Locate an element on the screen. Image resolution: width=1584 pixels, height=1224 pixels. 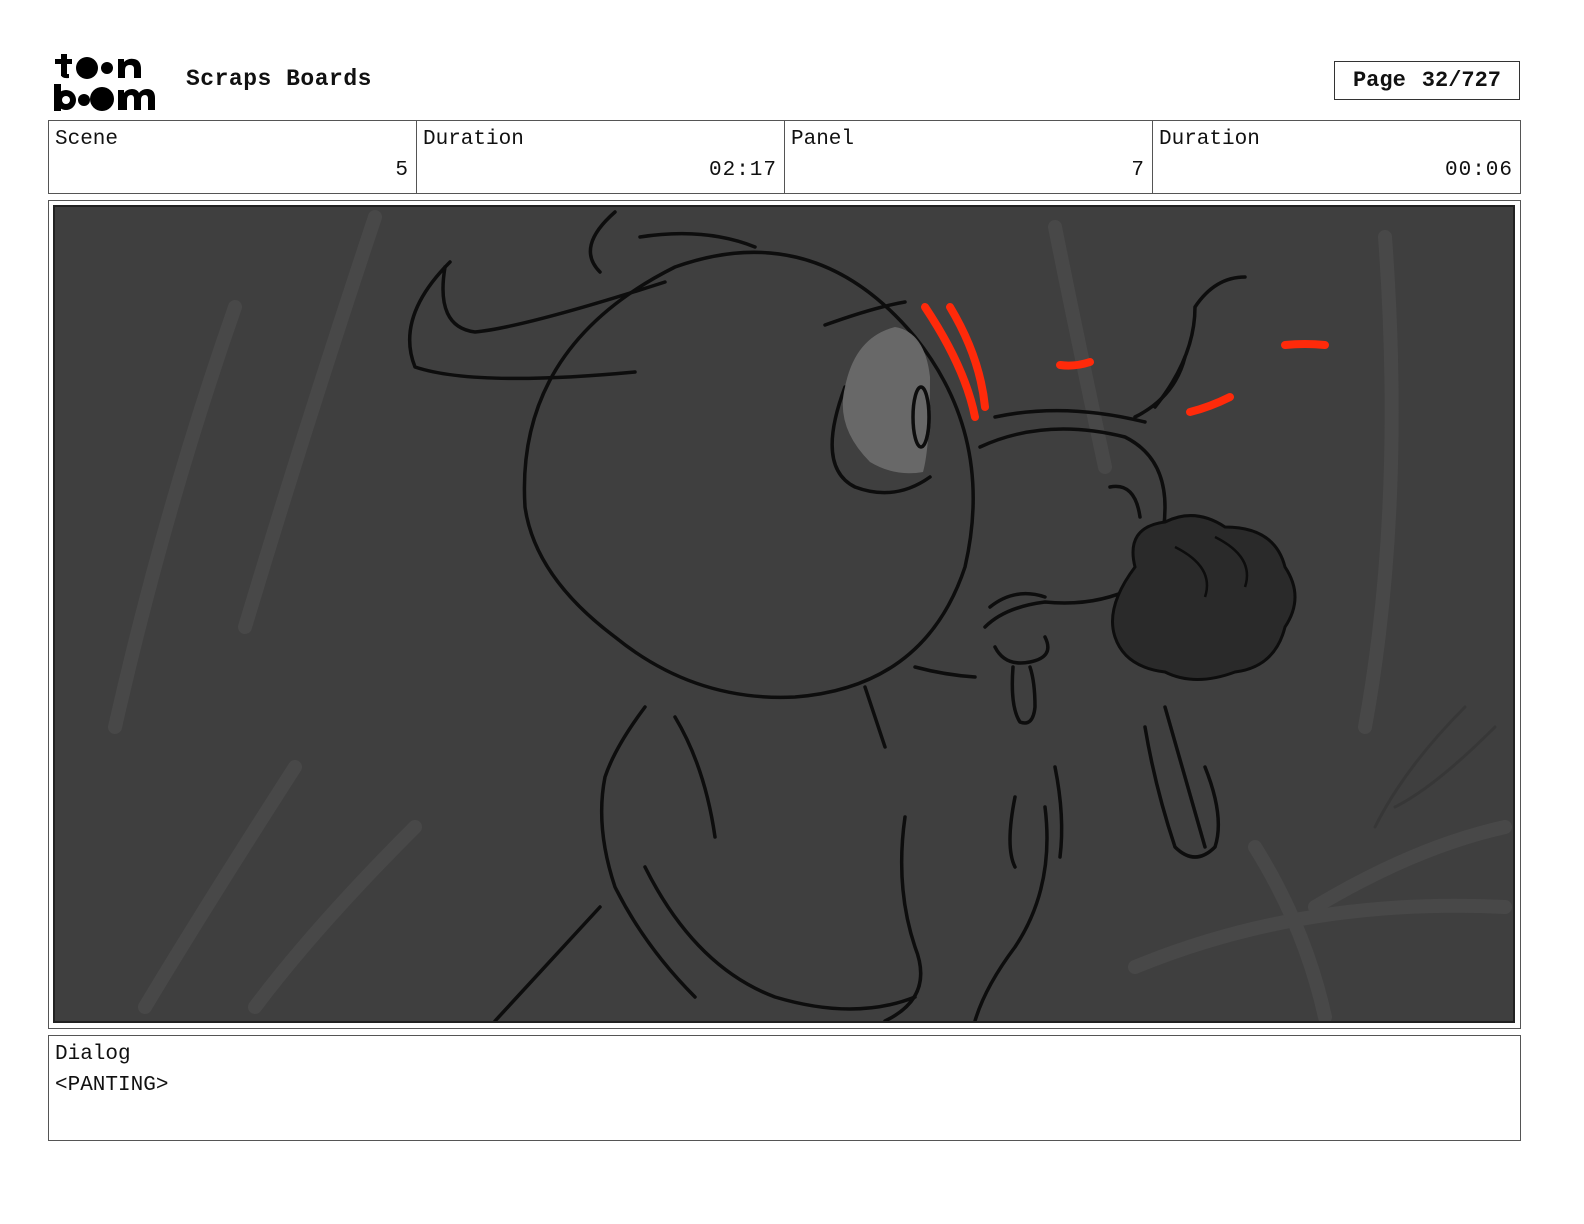
panel-duration-cell: Duration 00:06 is located at coordinates (1336, 157).